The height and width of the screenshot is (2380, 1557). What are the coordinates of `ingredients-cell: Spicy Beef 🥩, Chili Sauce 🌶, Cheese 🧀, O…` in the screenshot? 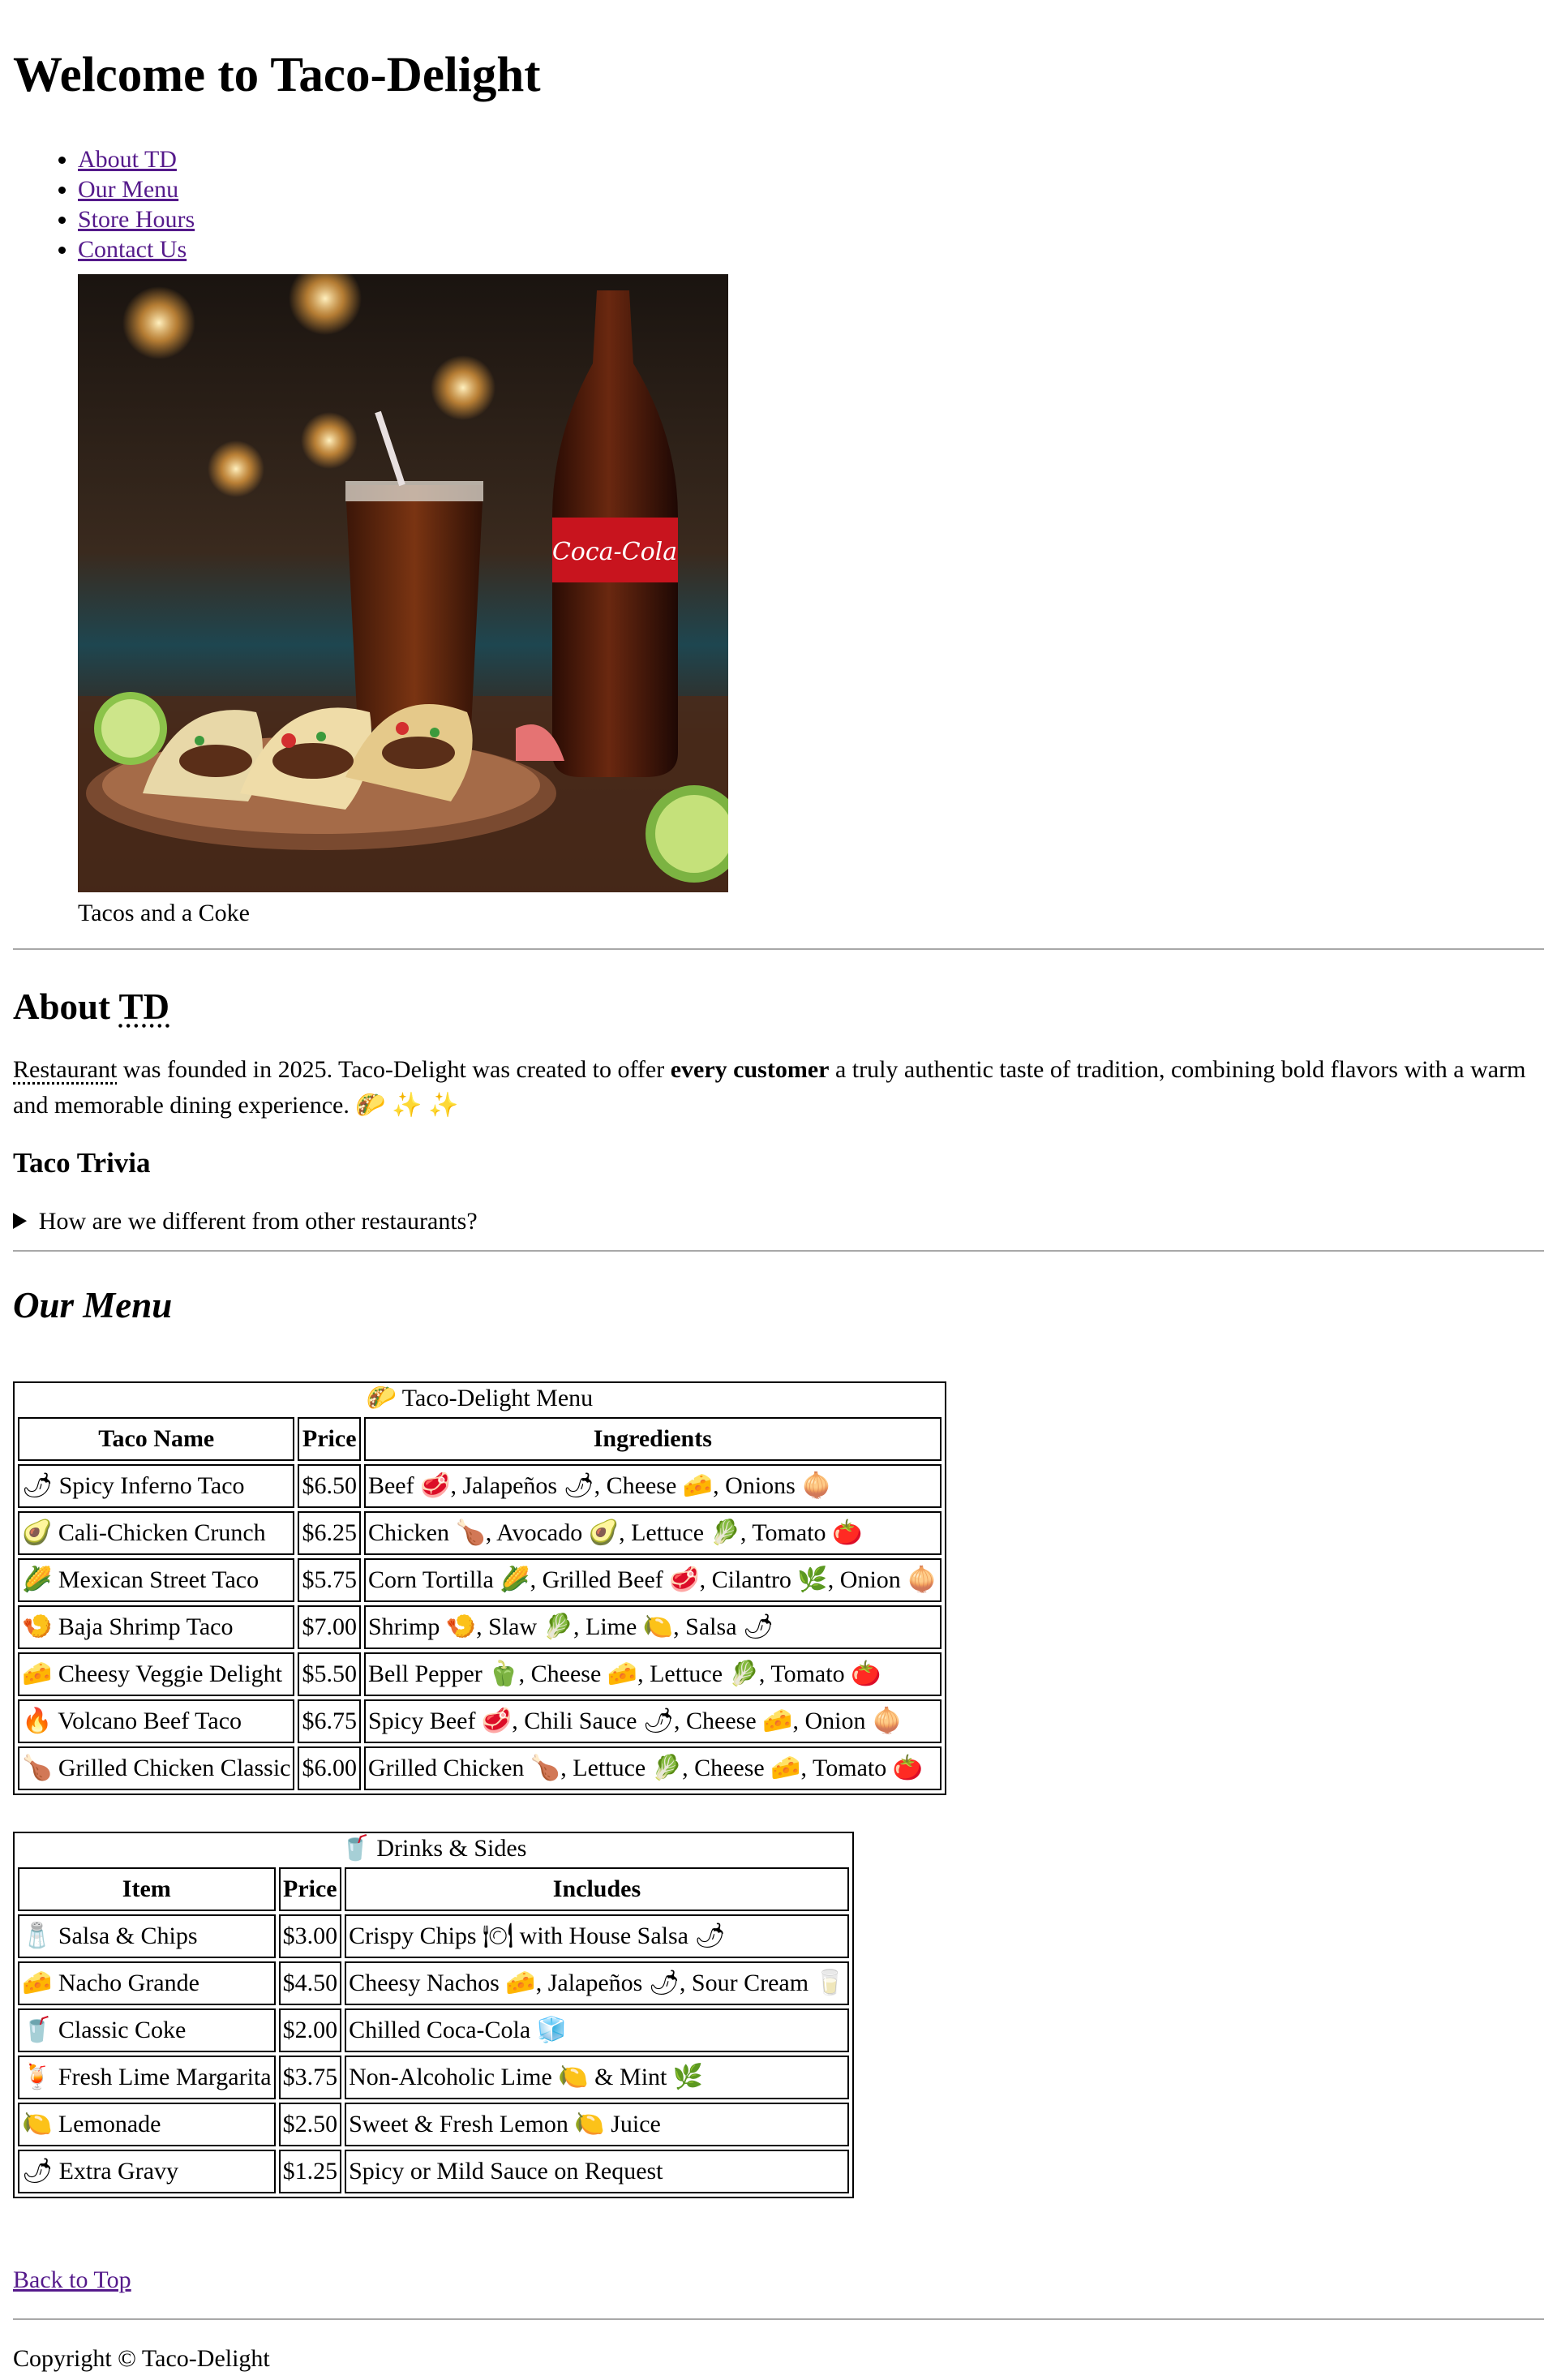 It's located at (652, 1721).